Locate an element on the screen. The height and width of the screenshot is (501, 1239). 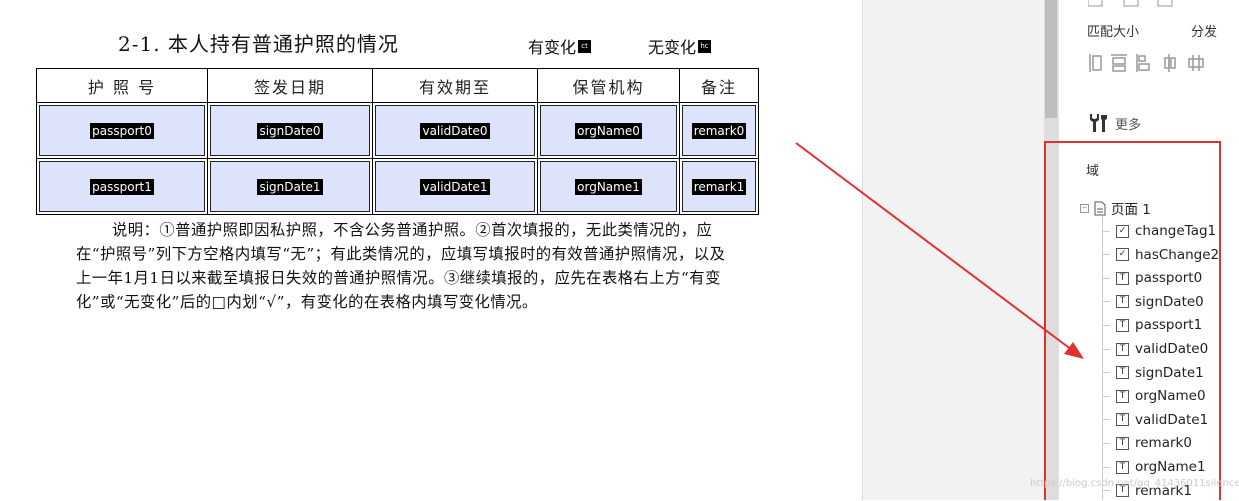
annotation-arrow is located at coordinates (939, 250).